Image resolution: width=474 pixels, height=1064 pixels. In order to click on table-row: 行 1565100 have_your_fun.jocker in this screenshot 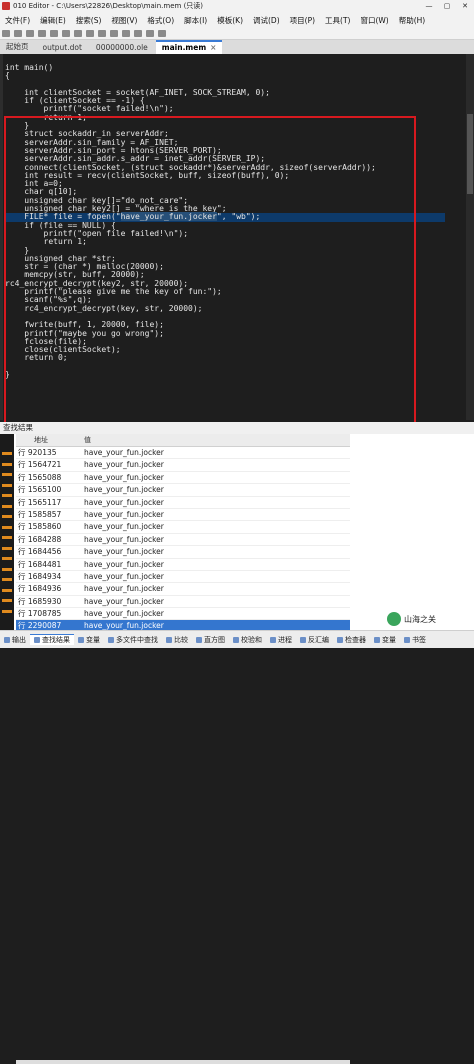, I will do `click(183, 490)`.